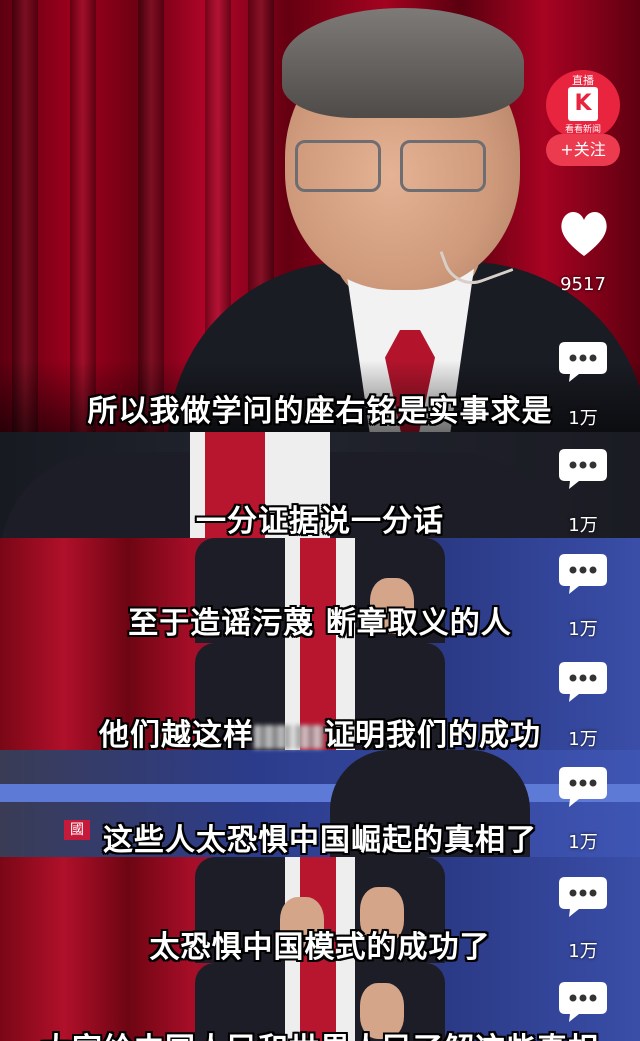 The height and width of the screenshot is (1041, 640). Describe the element at coordinates (443, 166) in the screenshot. I see `glasses-right` at that location.